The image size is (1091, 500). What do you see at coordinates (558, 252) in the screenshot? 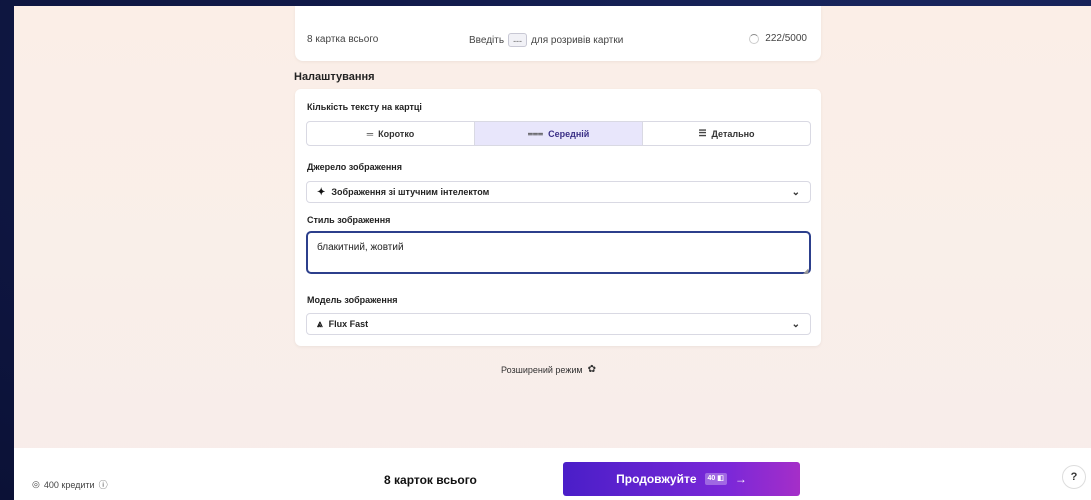
I see `image-style-textarea: блакитний, жовтий` at bounding box center [558, 252].